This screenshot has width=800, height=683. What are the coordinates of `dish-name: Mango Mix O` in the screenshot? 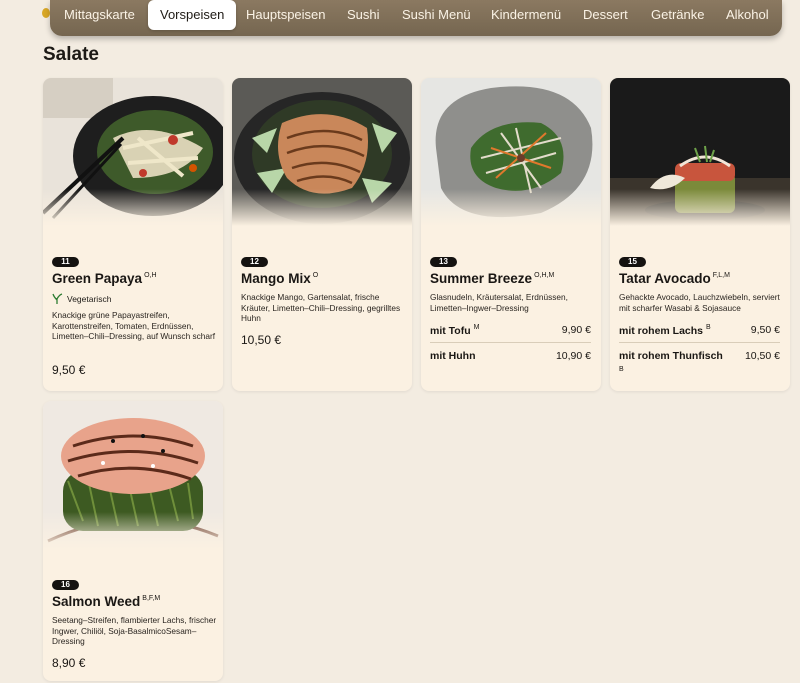 It's located at (280, 278).